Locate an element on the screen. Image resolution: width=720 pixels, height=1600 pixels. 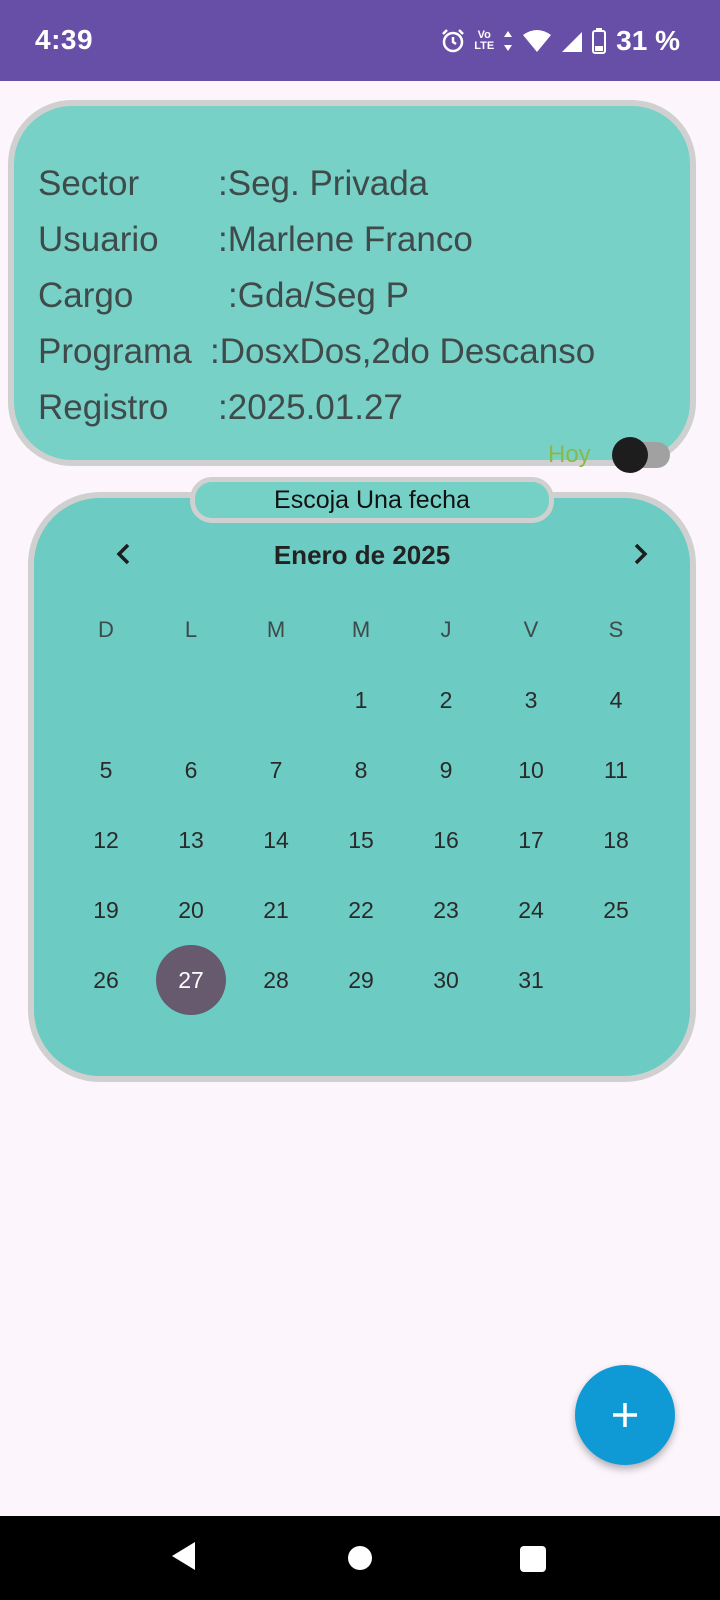
today-label: Hoy is located at coordinates (569, 454).